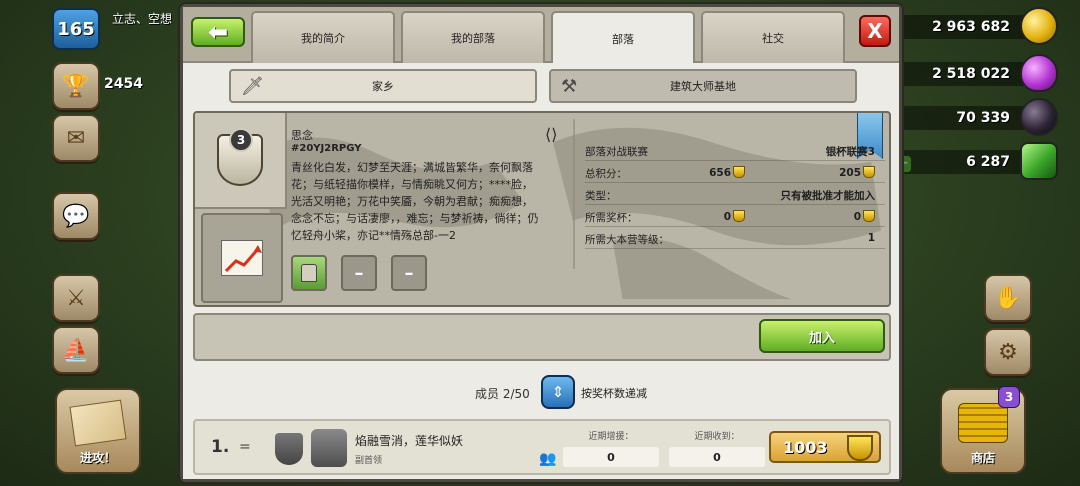 This screenshot has height=486, width=1080. Describe the element at coordinates (76, 298) in the screenshot. I see `clan-war-button: ⚔` at that location.